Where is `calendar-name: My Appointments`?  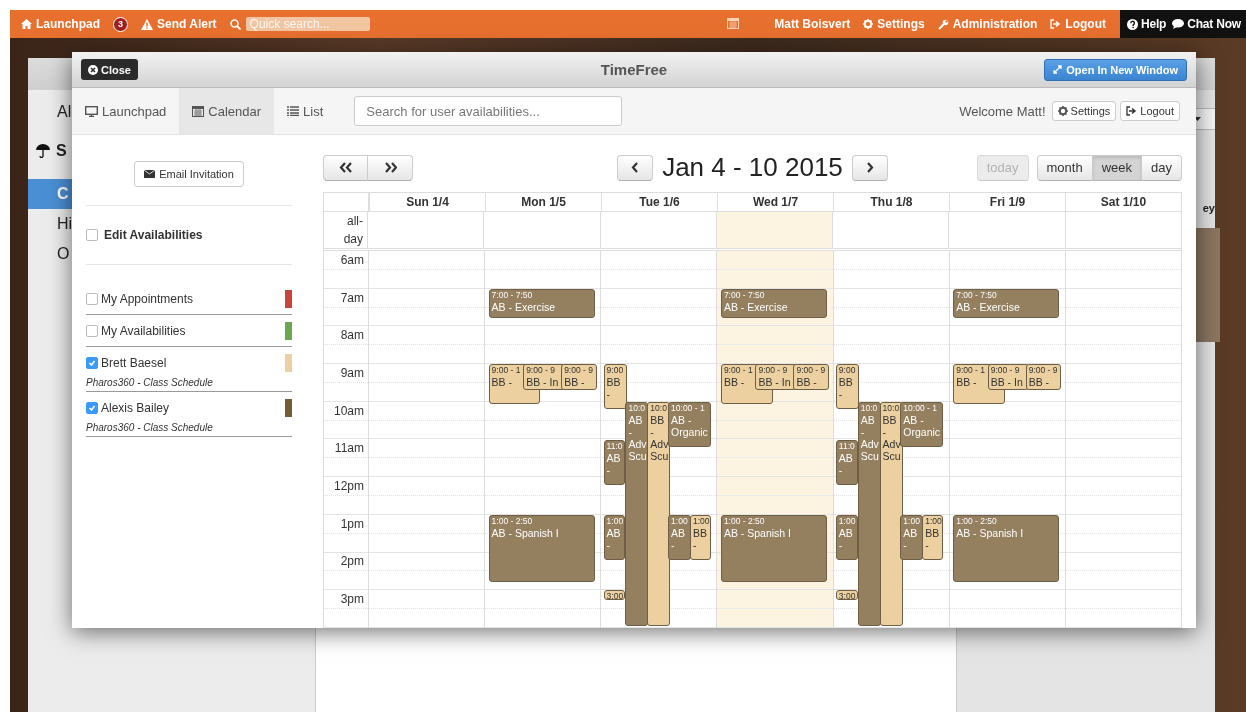
calendar-name: My Appointments is located at coordinates (148, 298).